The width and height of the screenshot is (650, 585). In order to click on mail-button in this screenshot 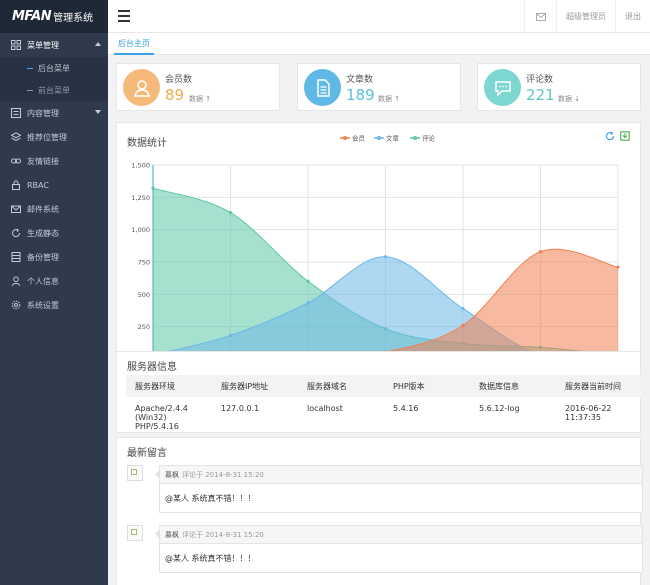, I will do `click(540, 16)`.